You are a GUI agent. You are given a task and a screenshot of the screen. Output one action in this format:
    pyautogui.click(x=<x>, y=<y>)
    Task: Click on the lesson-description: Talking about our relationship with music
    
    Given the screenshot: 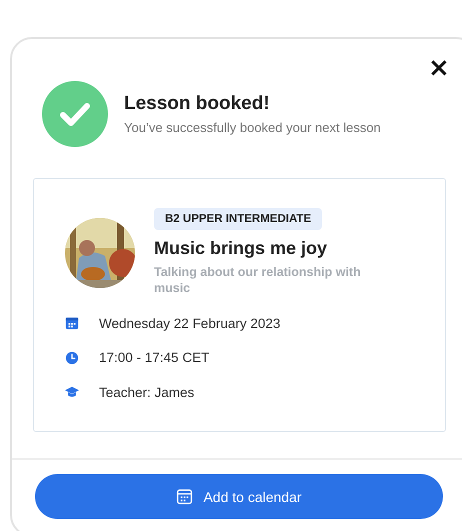 What is the action you would take?
    pyautogui.click(x=258, y=280)
    